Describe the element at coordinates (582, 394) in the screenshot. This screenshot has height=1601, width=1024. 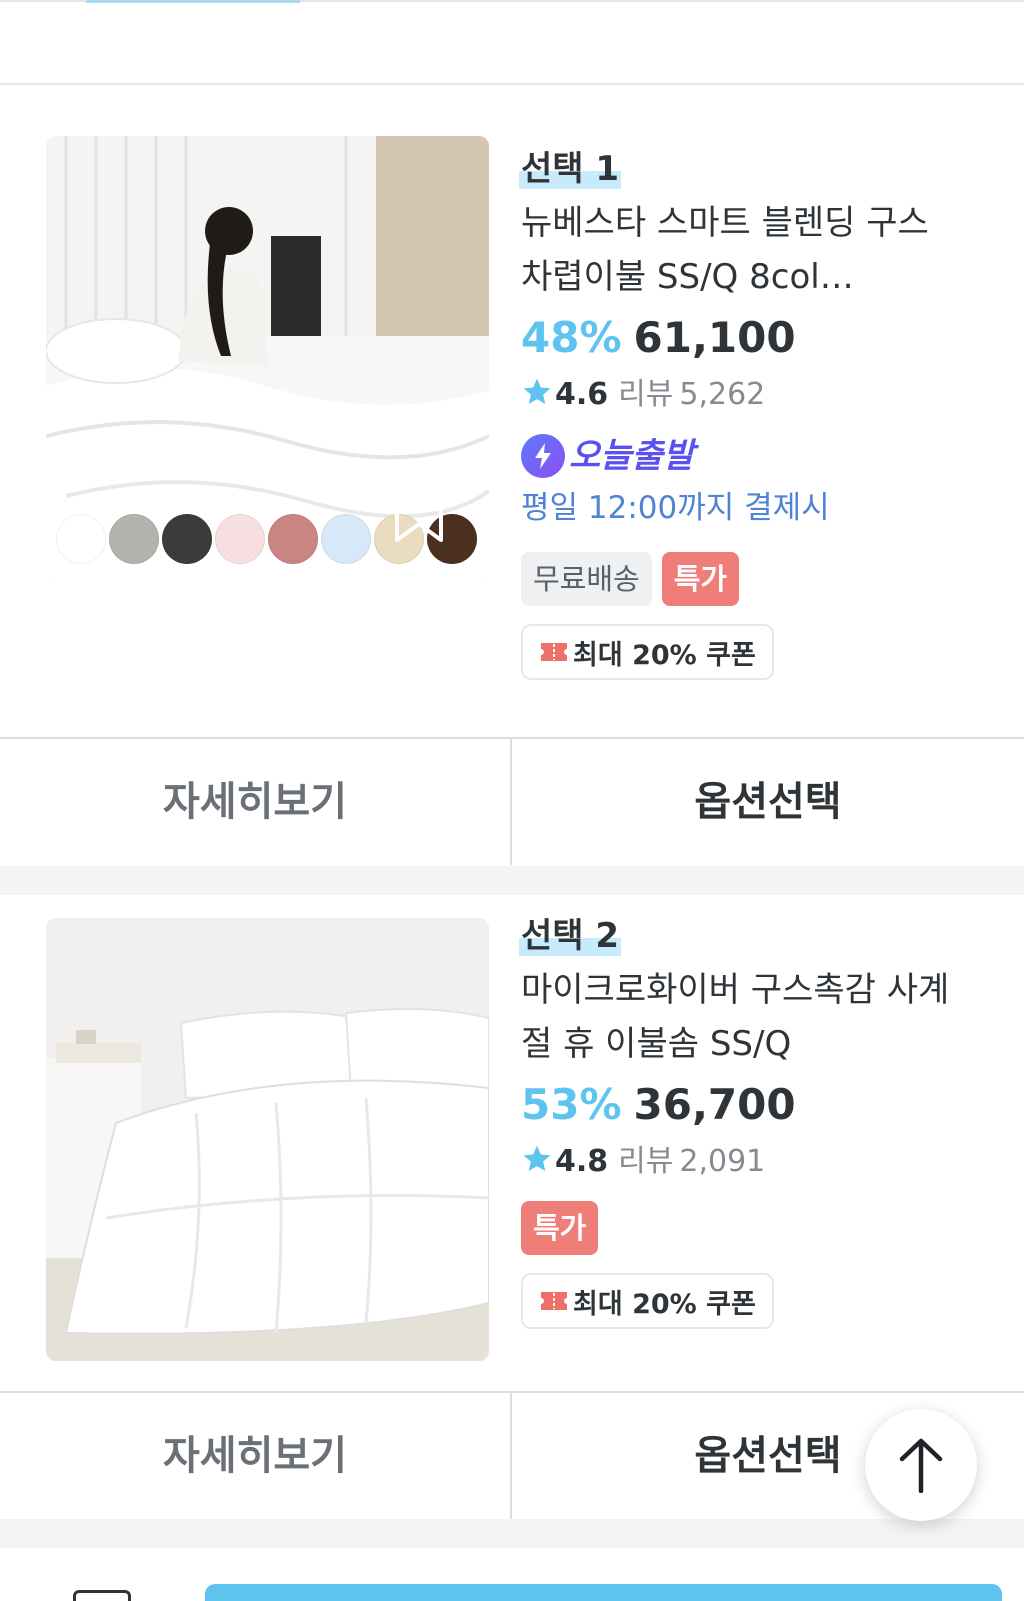
I see `rating-value: 4.6` at that location.